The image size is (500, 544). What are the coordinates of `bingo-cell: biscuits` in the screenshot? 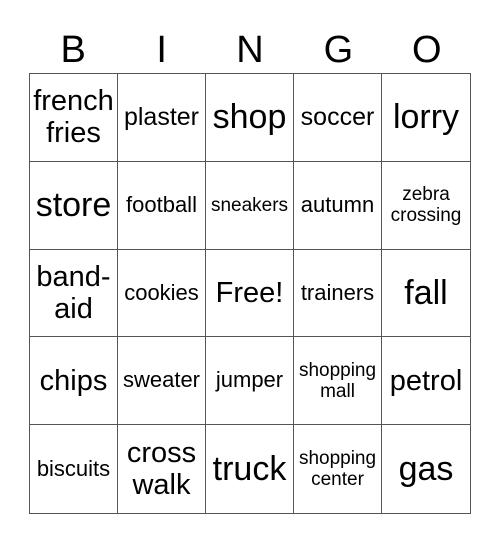 It's located at (74, 469).